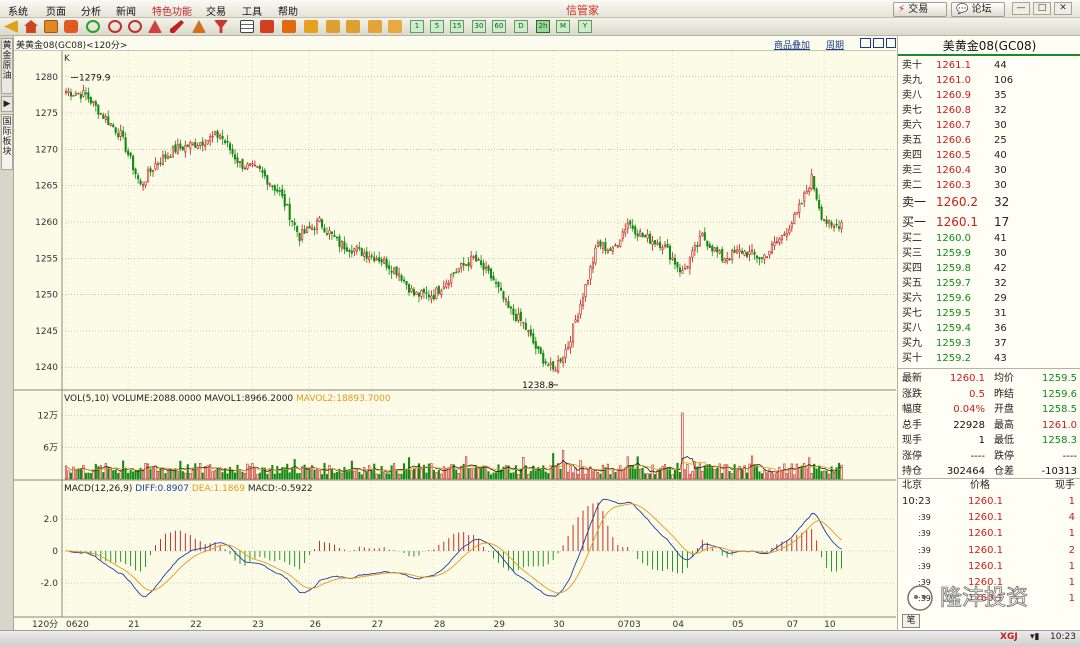 The width and height of the screenshot is (1080, 646). I want to click on f10-icon, so click(311, 26).